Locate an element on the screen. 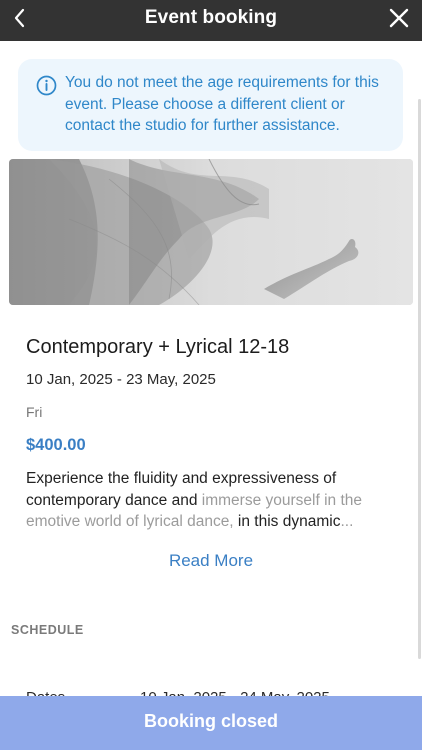  description-tail-text: in this dynamic is located at coordinates (287, 521).